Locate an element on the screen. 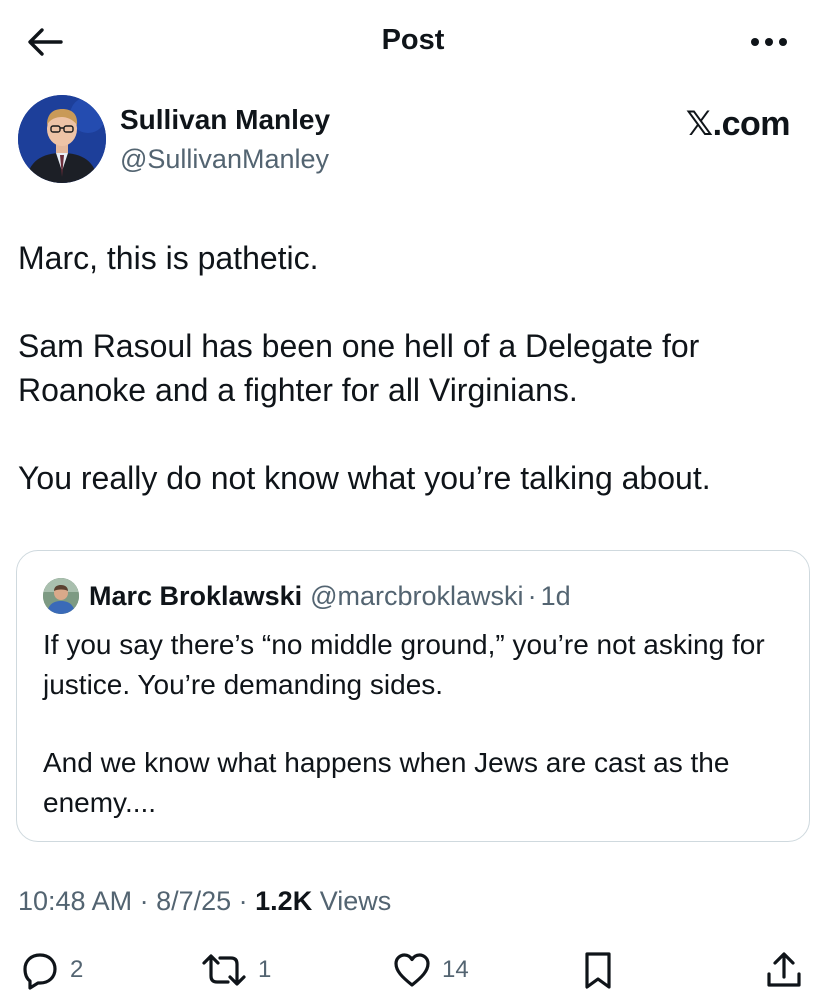  top-bar: Post is located at coordinates (413, 42).